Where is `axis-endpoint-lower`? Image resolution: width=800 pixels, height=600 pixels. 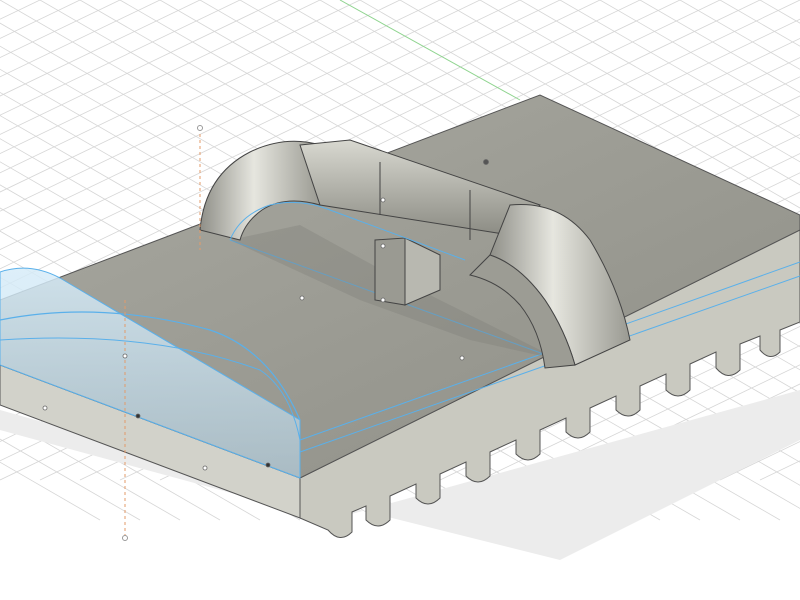
axis-endpoint-lower is located at coordinates (125, 538).